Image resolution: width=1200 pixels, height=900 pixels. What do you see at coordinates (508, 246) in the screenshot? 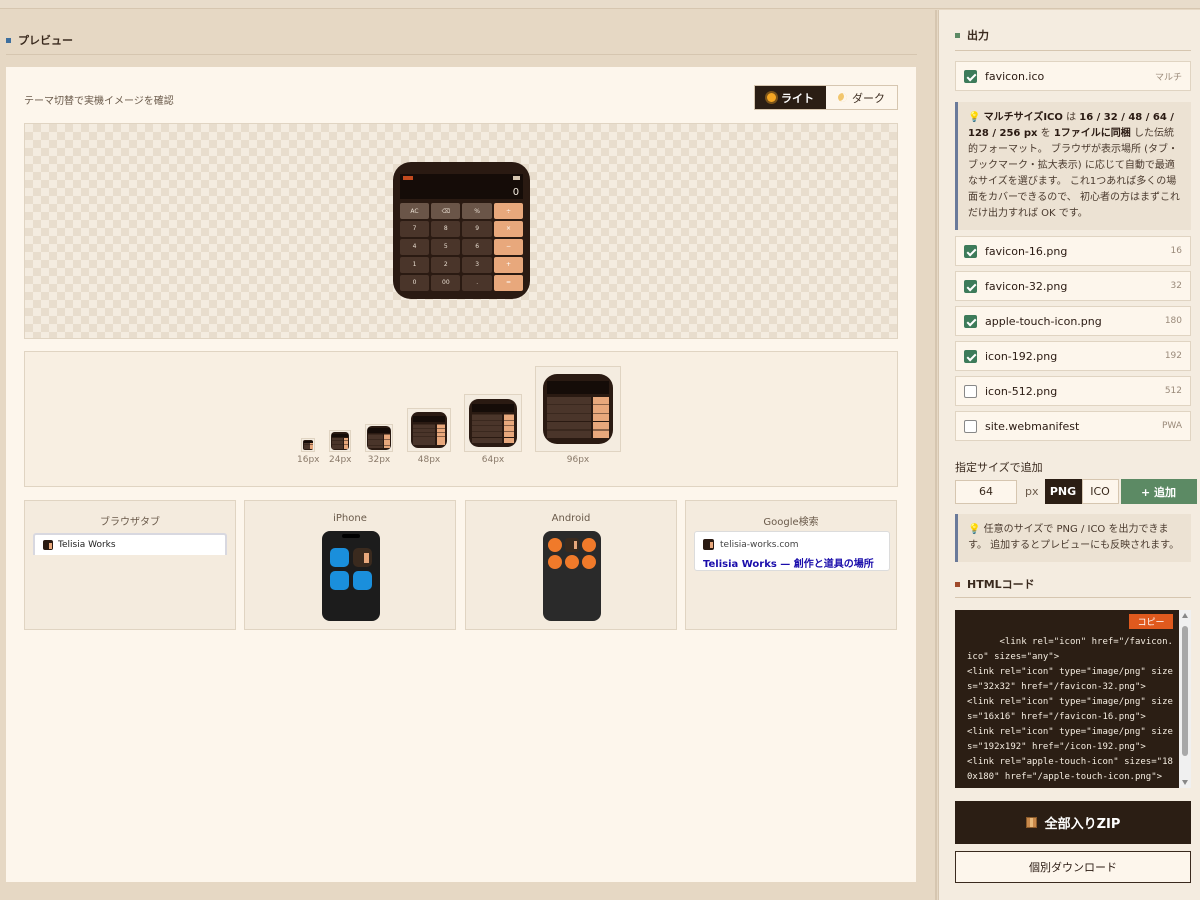
I see `calc-key: −` at bounding box center [508, 246].